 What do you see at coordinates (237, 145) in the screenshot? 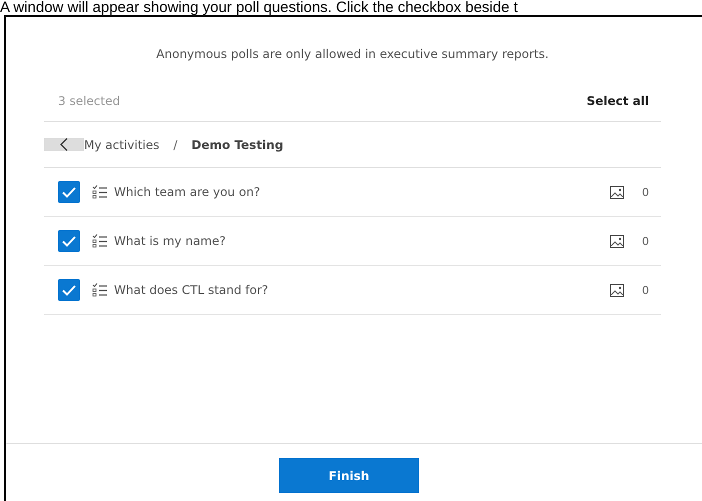
I see `breadcrumb-current: Demo Testing` at bounding box center [237, 145].